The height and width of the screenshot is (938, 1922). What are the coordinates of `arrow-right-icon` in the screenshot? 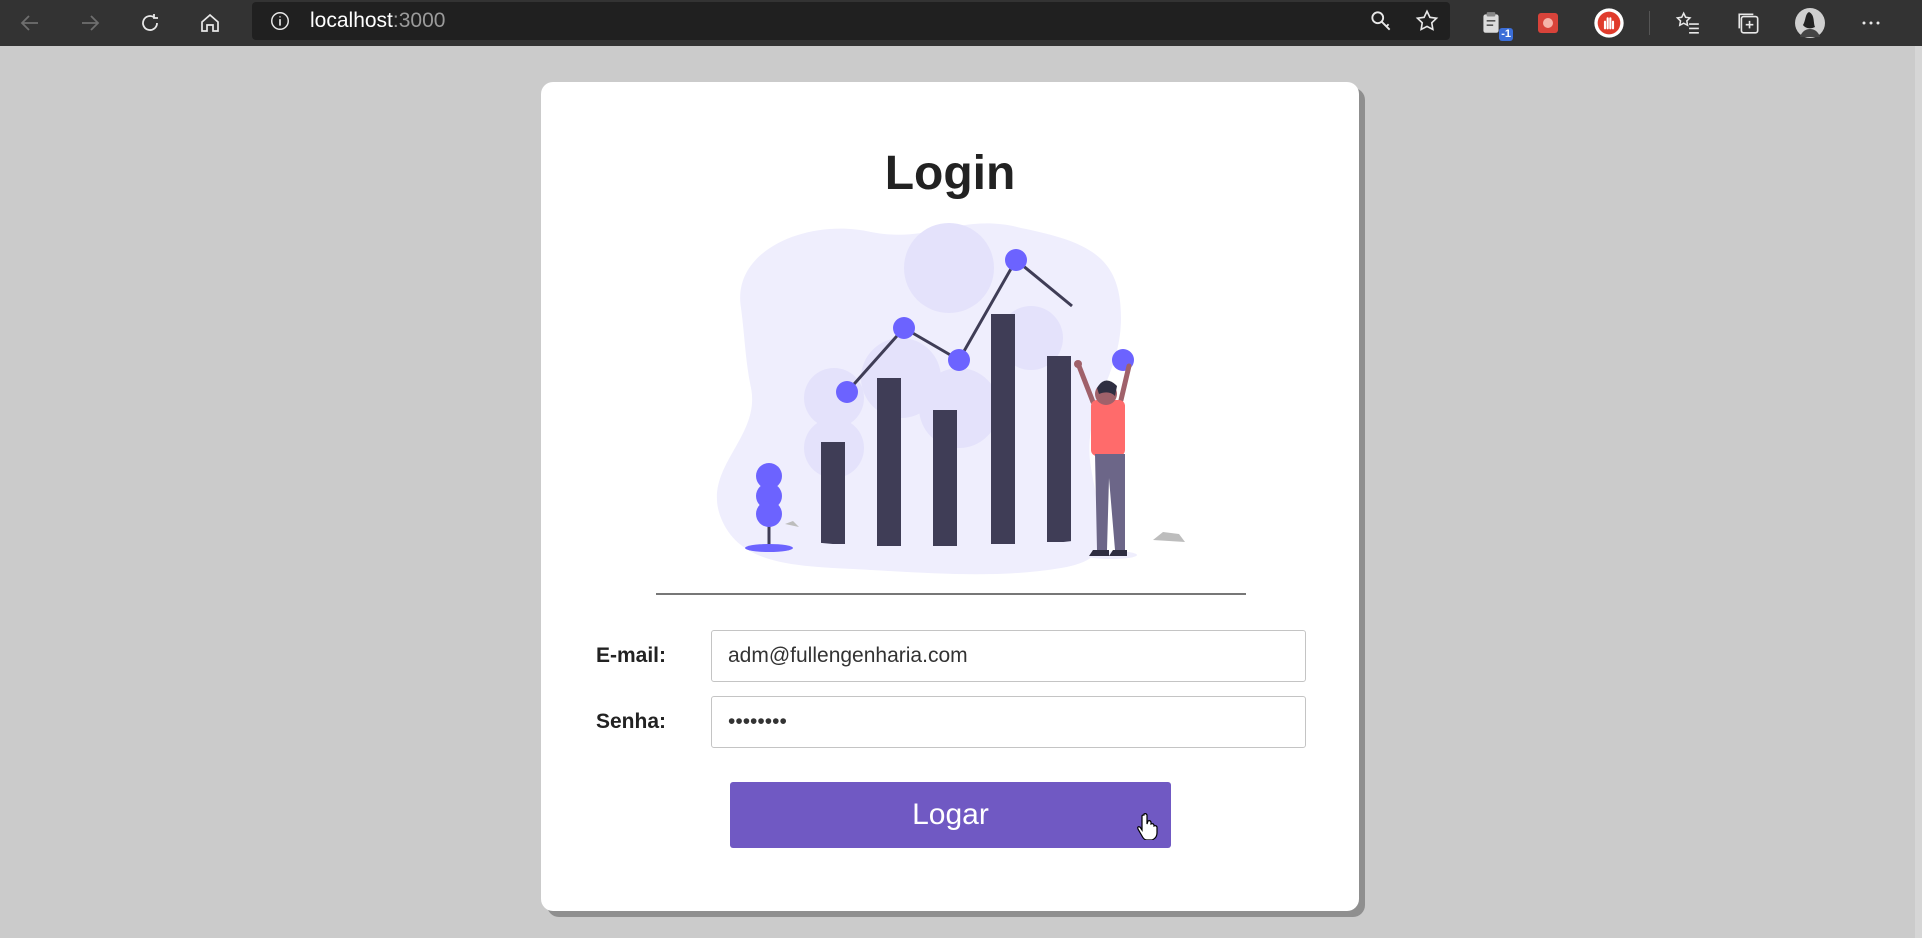 It's located at (91, 23).